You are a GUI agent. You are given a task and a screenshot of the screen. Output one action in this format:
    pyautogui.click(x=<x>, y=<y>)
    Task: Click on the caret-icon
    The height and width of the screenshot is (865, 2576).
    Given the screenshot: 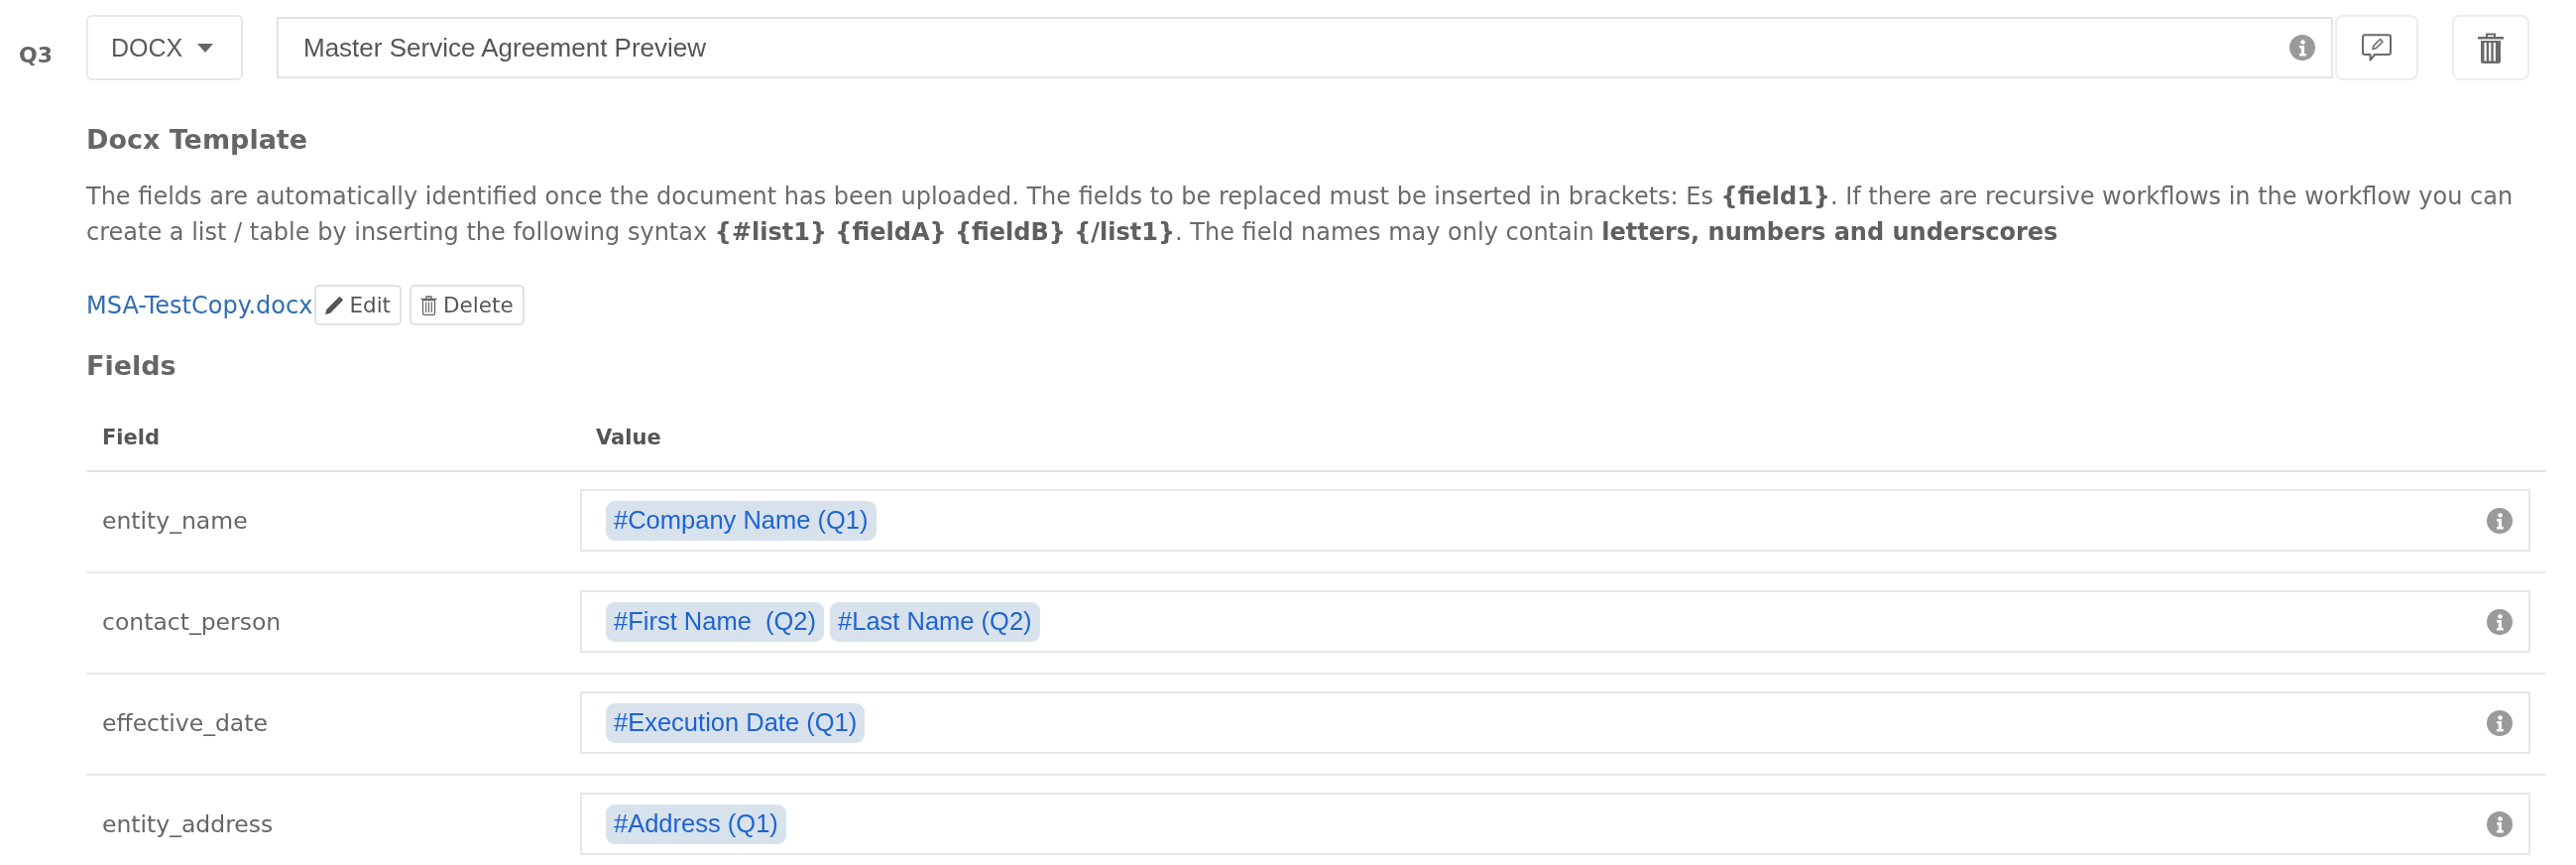 What is the action you would take?
    pyautogui.click(x=205, y=48)
    